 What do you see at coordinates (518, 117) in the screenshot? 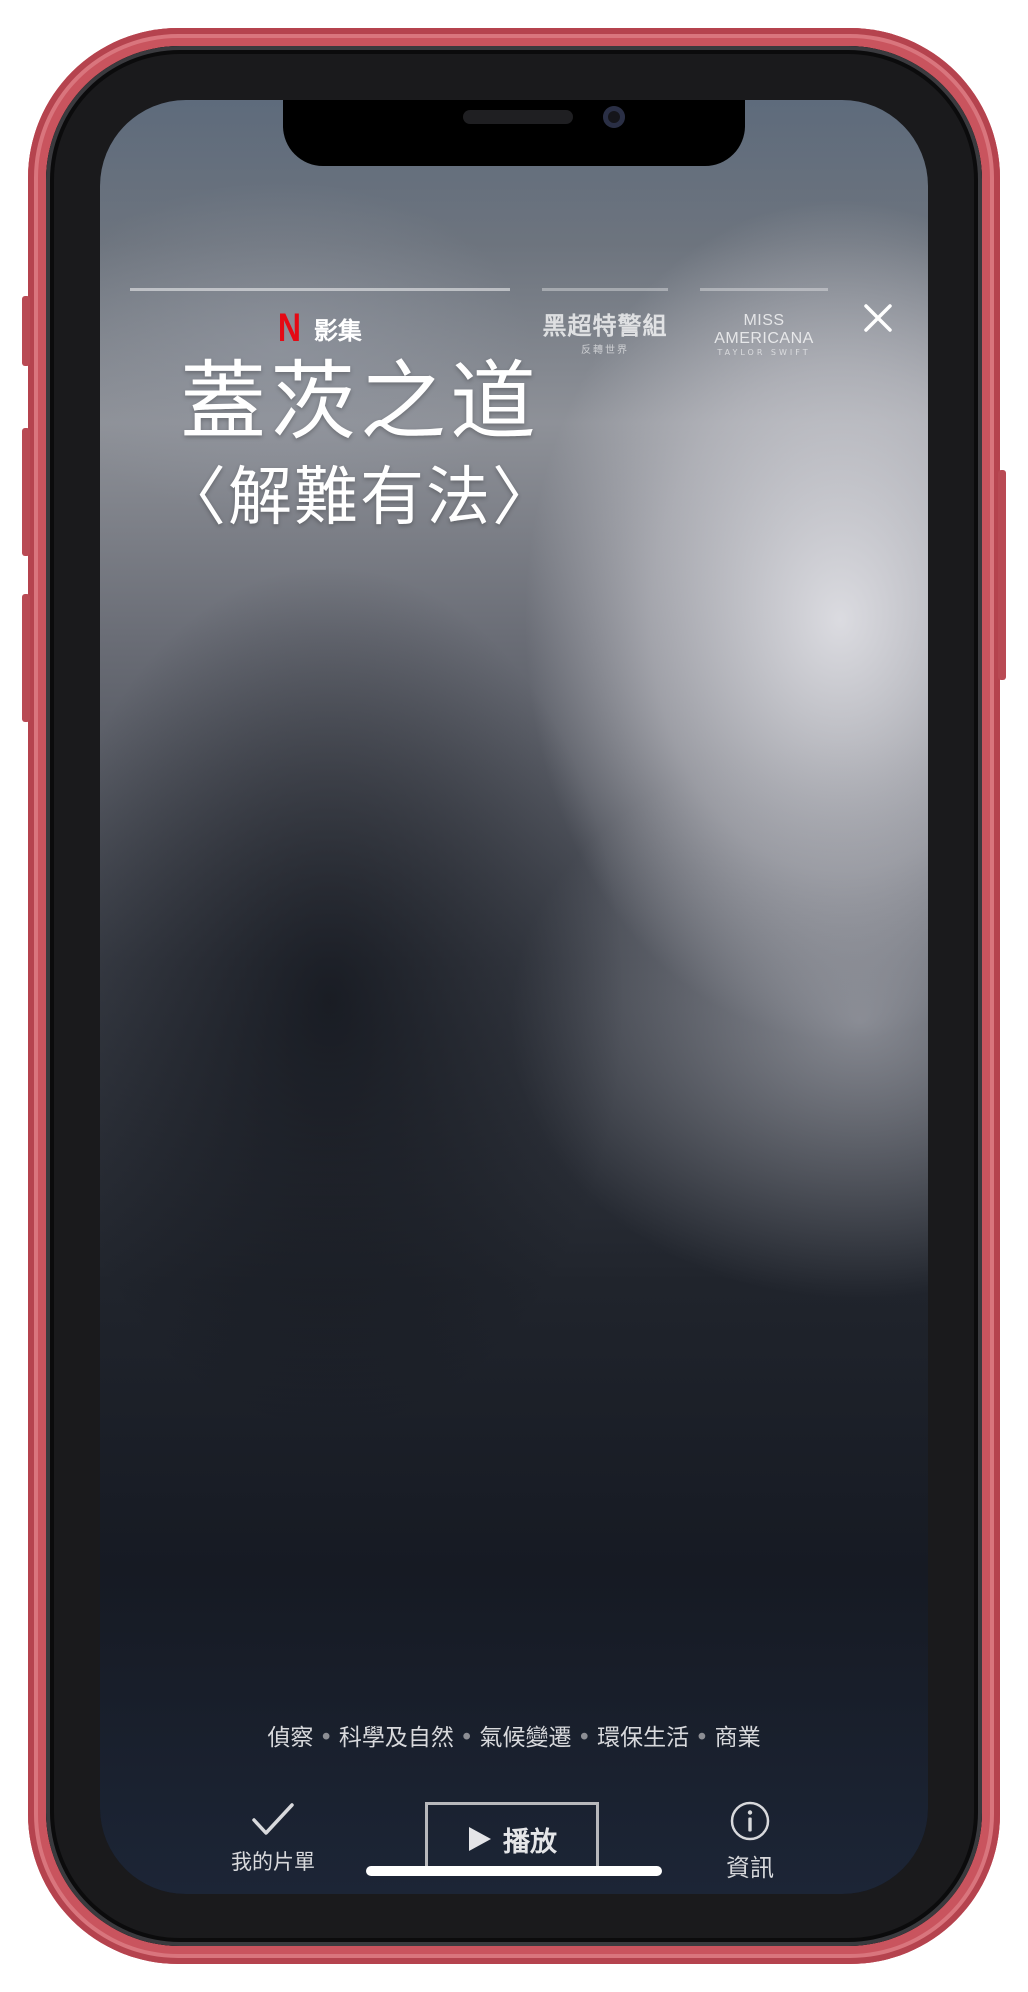
I see `speaker-grille` at bounding box center [518, 117].